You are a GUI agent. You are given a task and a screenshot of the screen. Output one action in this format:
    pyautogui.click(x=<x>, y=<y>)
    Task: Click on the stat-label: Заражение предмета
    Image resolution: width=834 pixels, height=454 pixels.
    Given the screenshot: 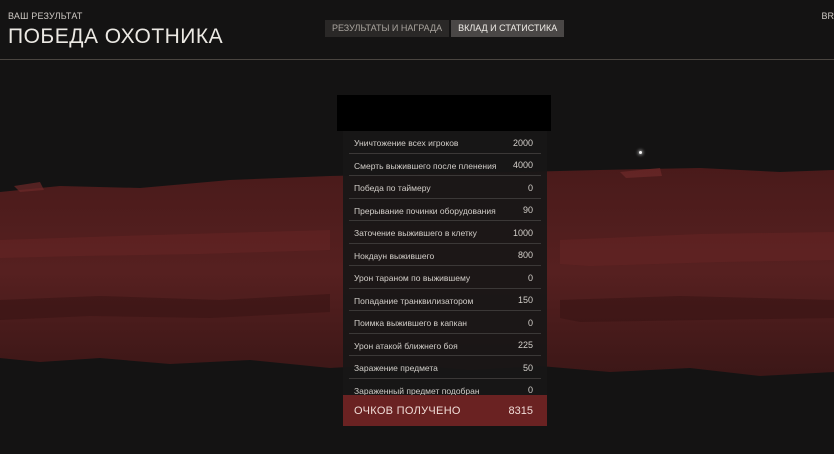 What is the action you would take?
    pyautogui.click(x=396, y=368)
    